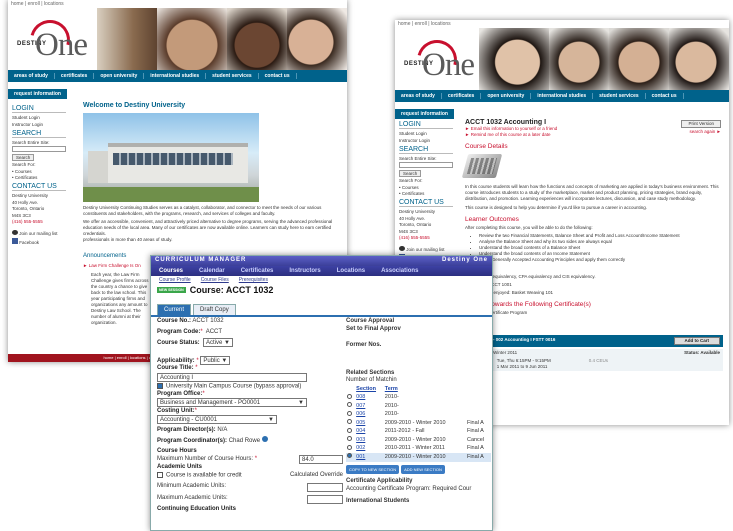 This screenshot has height=531, width=733. What do you see at coordinates (232, 377) in the screenshot?
I see `course-title-input: Accounting I` at bounding box center [232, 377].